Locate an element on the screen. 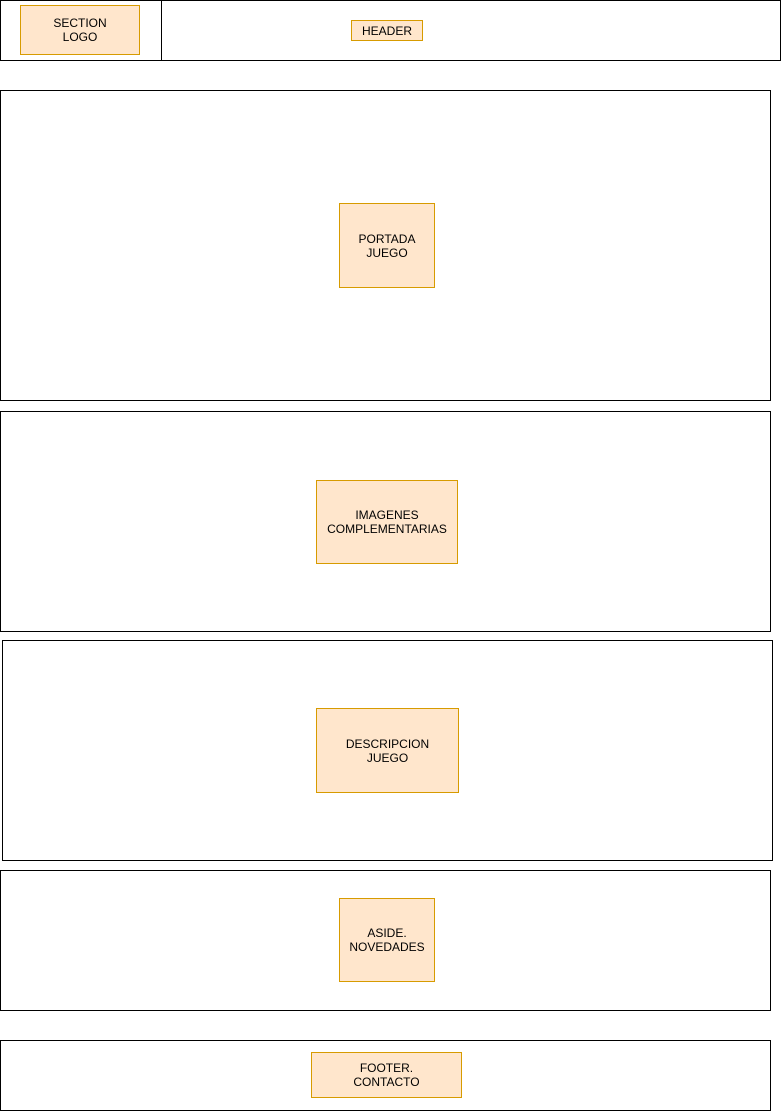  portada-juego-label: PORTADA JUEGO is located at coordinates (387, 245).